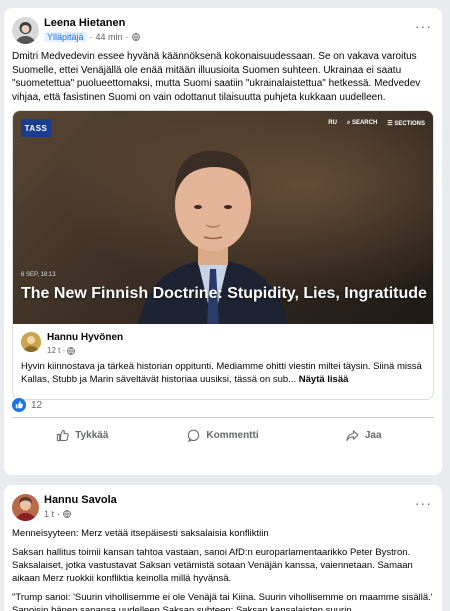 The height and width of the screenshot is (611, 450). What do you see at coordinates (27, 405) in the screenshot?
I see `reaction-summary: 12` at bounding box center [27, 405].